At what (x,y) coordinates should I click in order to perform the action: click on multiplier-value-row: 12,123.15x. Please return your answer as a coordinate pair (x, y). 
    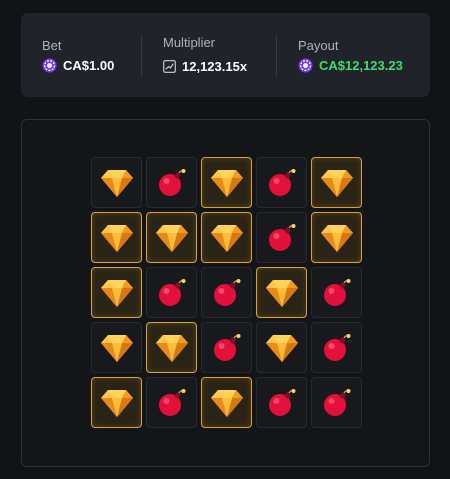
    Looking at the image, I should click on (205, 66).